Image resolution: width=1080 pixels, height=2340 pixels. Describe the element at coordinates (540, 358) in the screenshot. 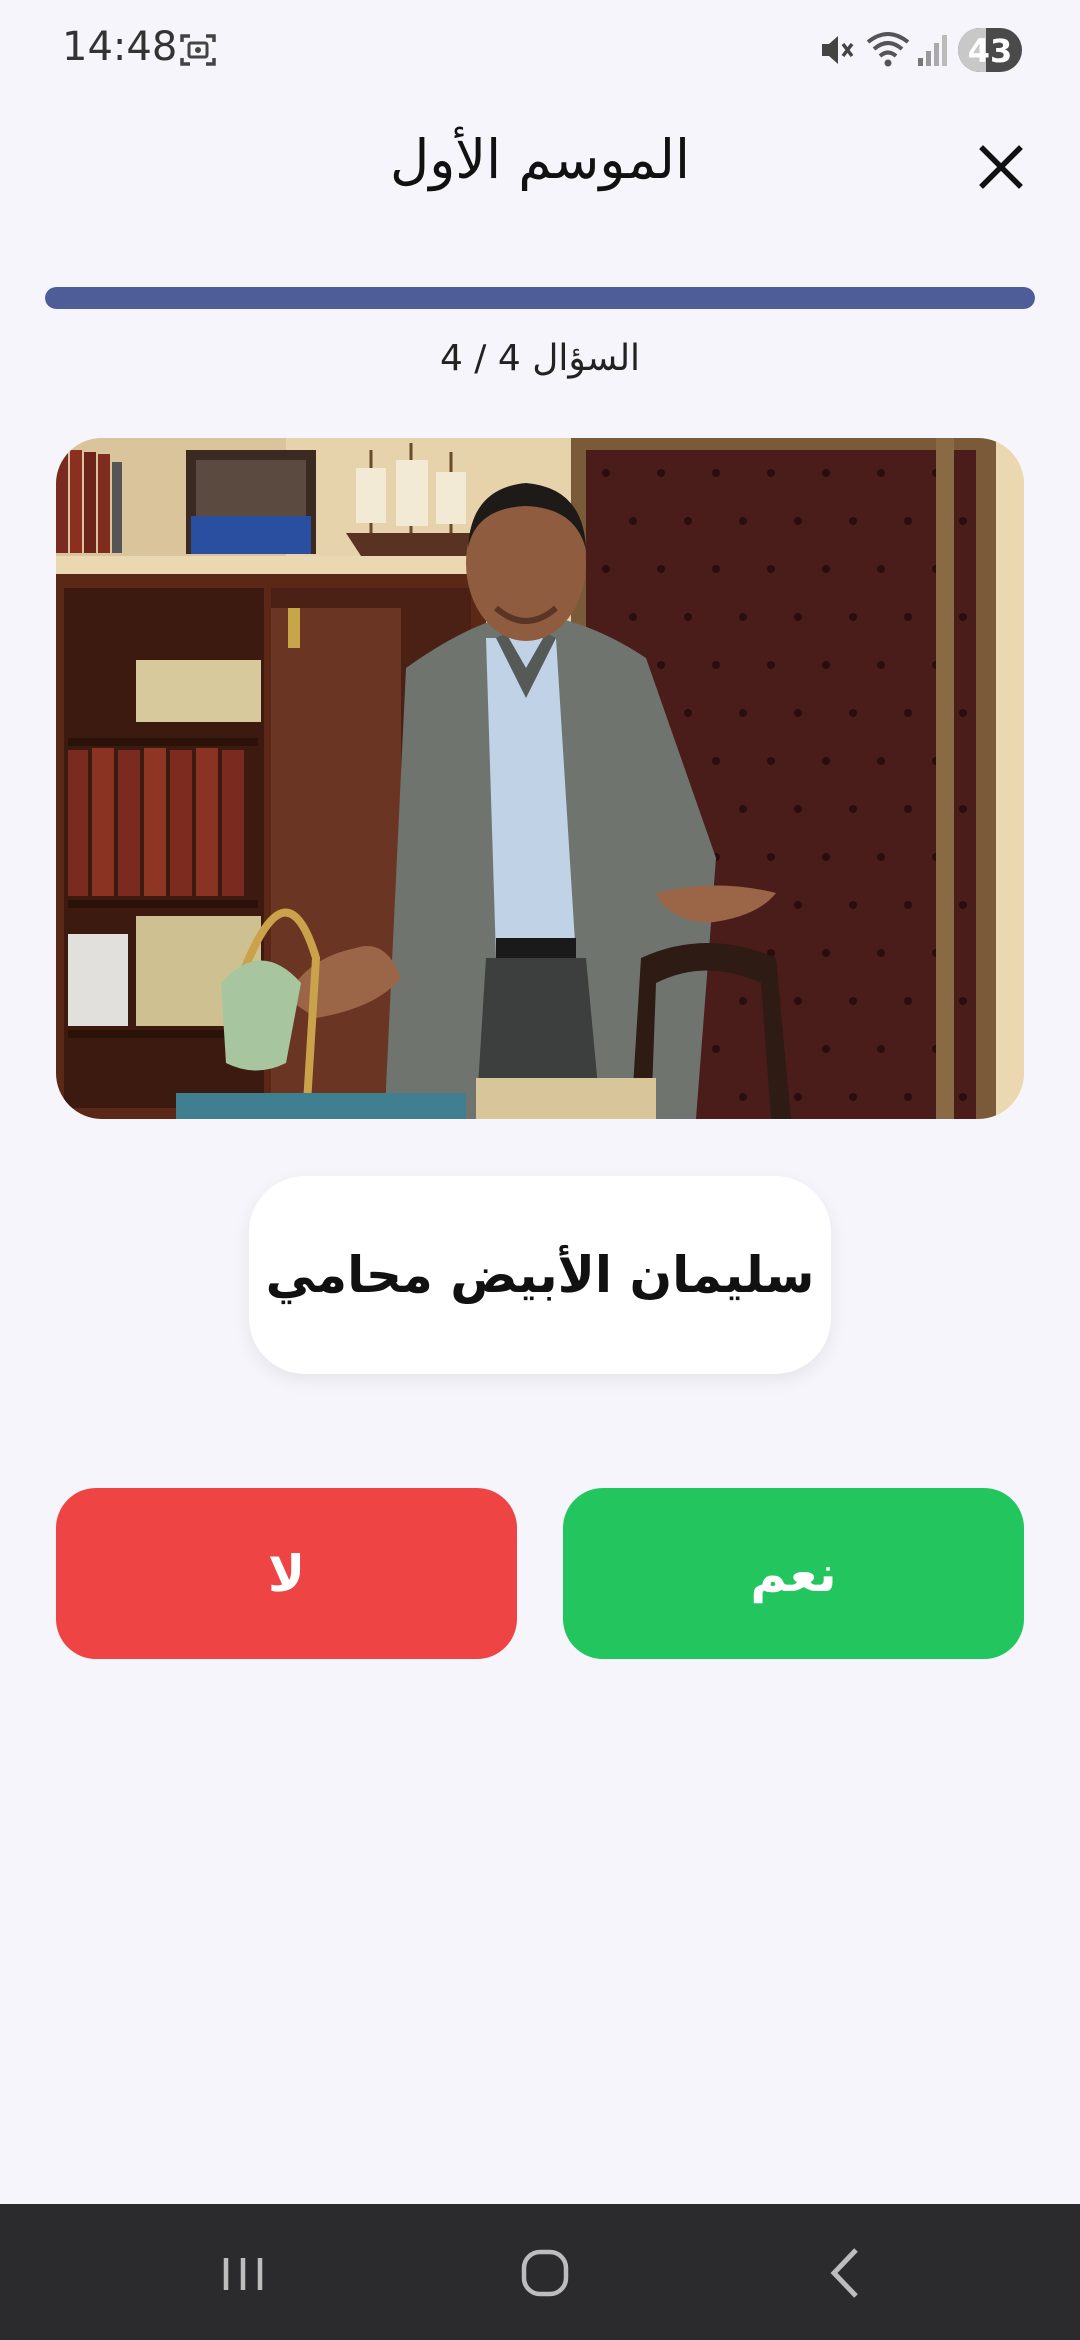

I see `question-counter: السؤال 4 / 4` at that location.